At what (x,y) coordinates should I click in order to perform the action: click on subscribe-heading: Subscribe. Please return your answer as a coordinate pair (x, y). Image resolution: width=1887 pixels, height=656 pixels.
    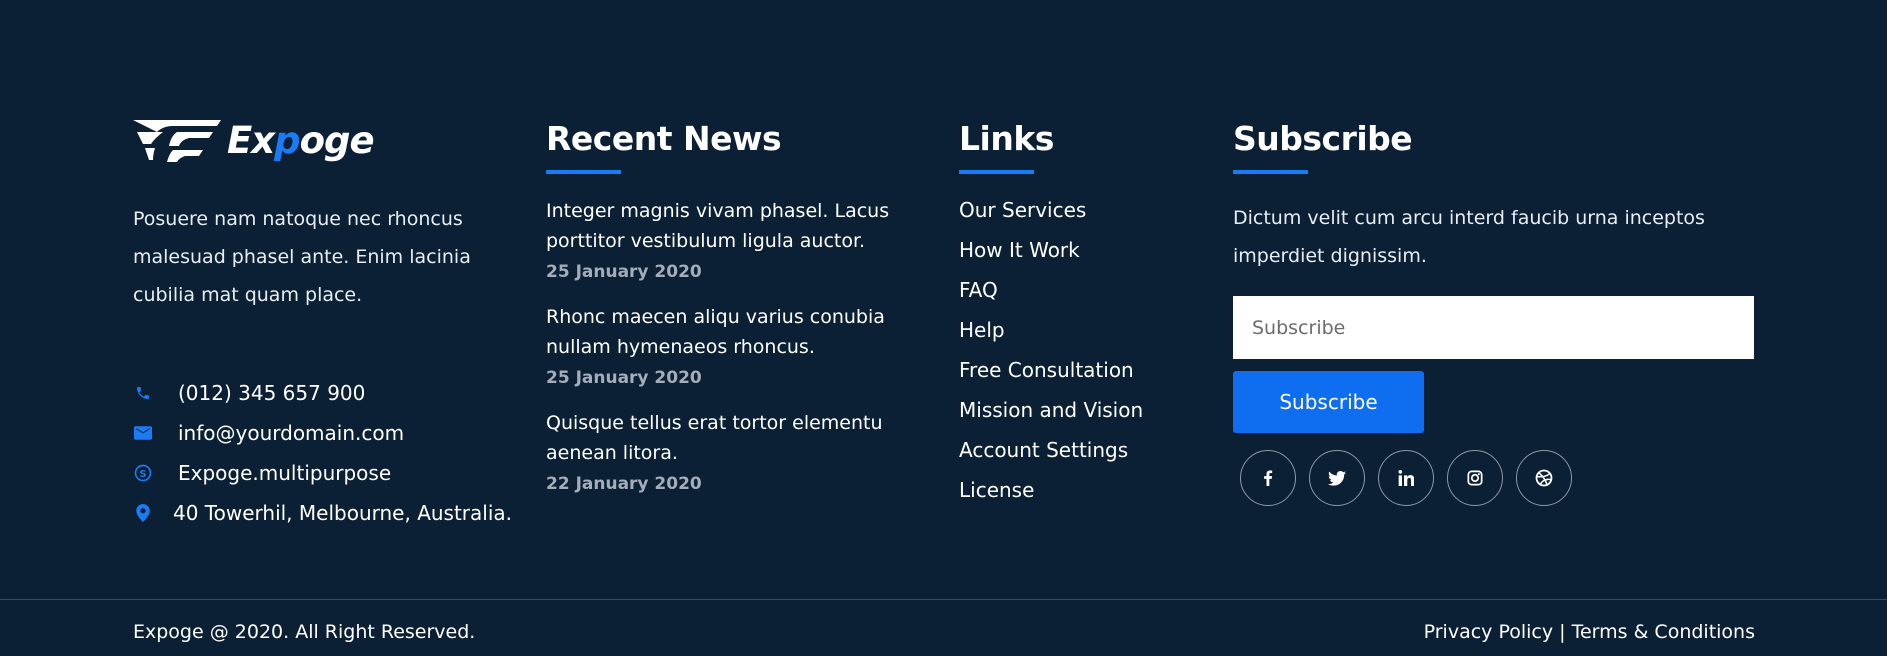
    Looking at the image, I should click on (1323, 138).